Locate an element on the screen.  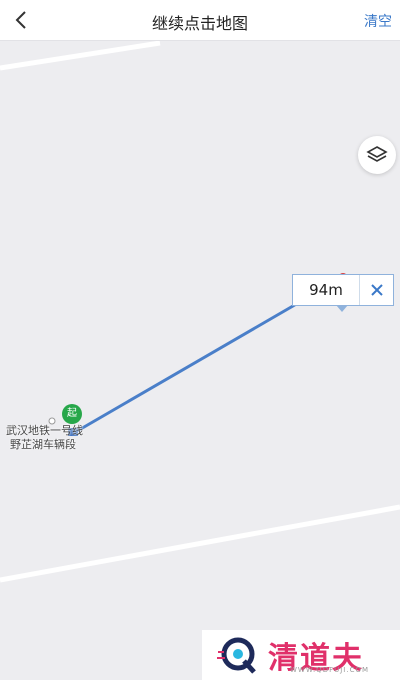
poi-label-line2: 野芷湖车辆段 is located at coordinates (43, 444).